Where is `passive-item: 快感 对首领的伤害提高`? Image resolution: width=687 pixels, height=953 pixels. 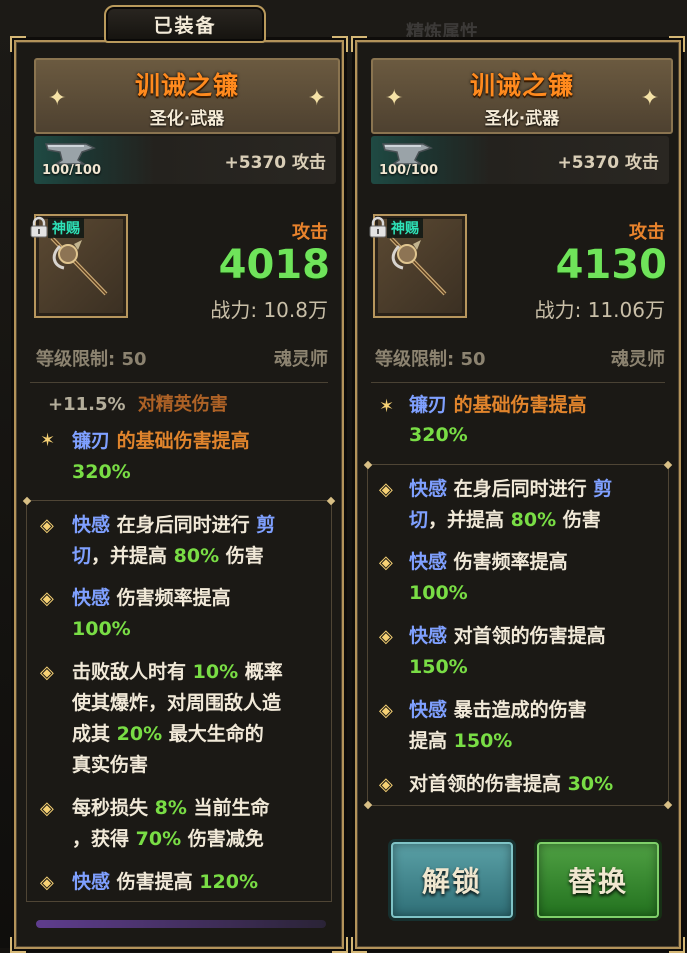 passive-item: 快感 对首领的伤害提高 is located at coordinates (507, 636).